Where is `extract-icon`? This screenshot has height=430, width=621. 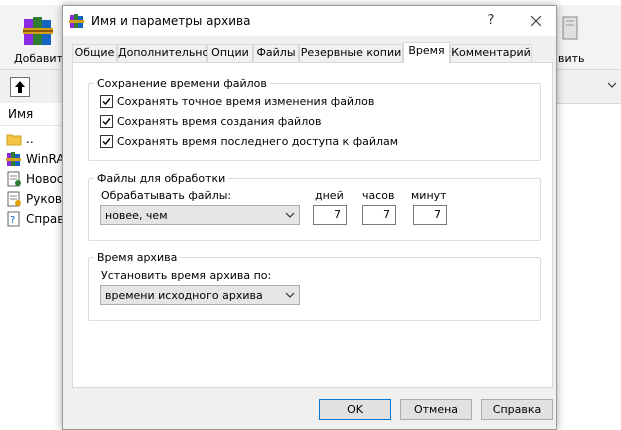
extract-icon is located at coordinates (570, 28).